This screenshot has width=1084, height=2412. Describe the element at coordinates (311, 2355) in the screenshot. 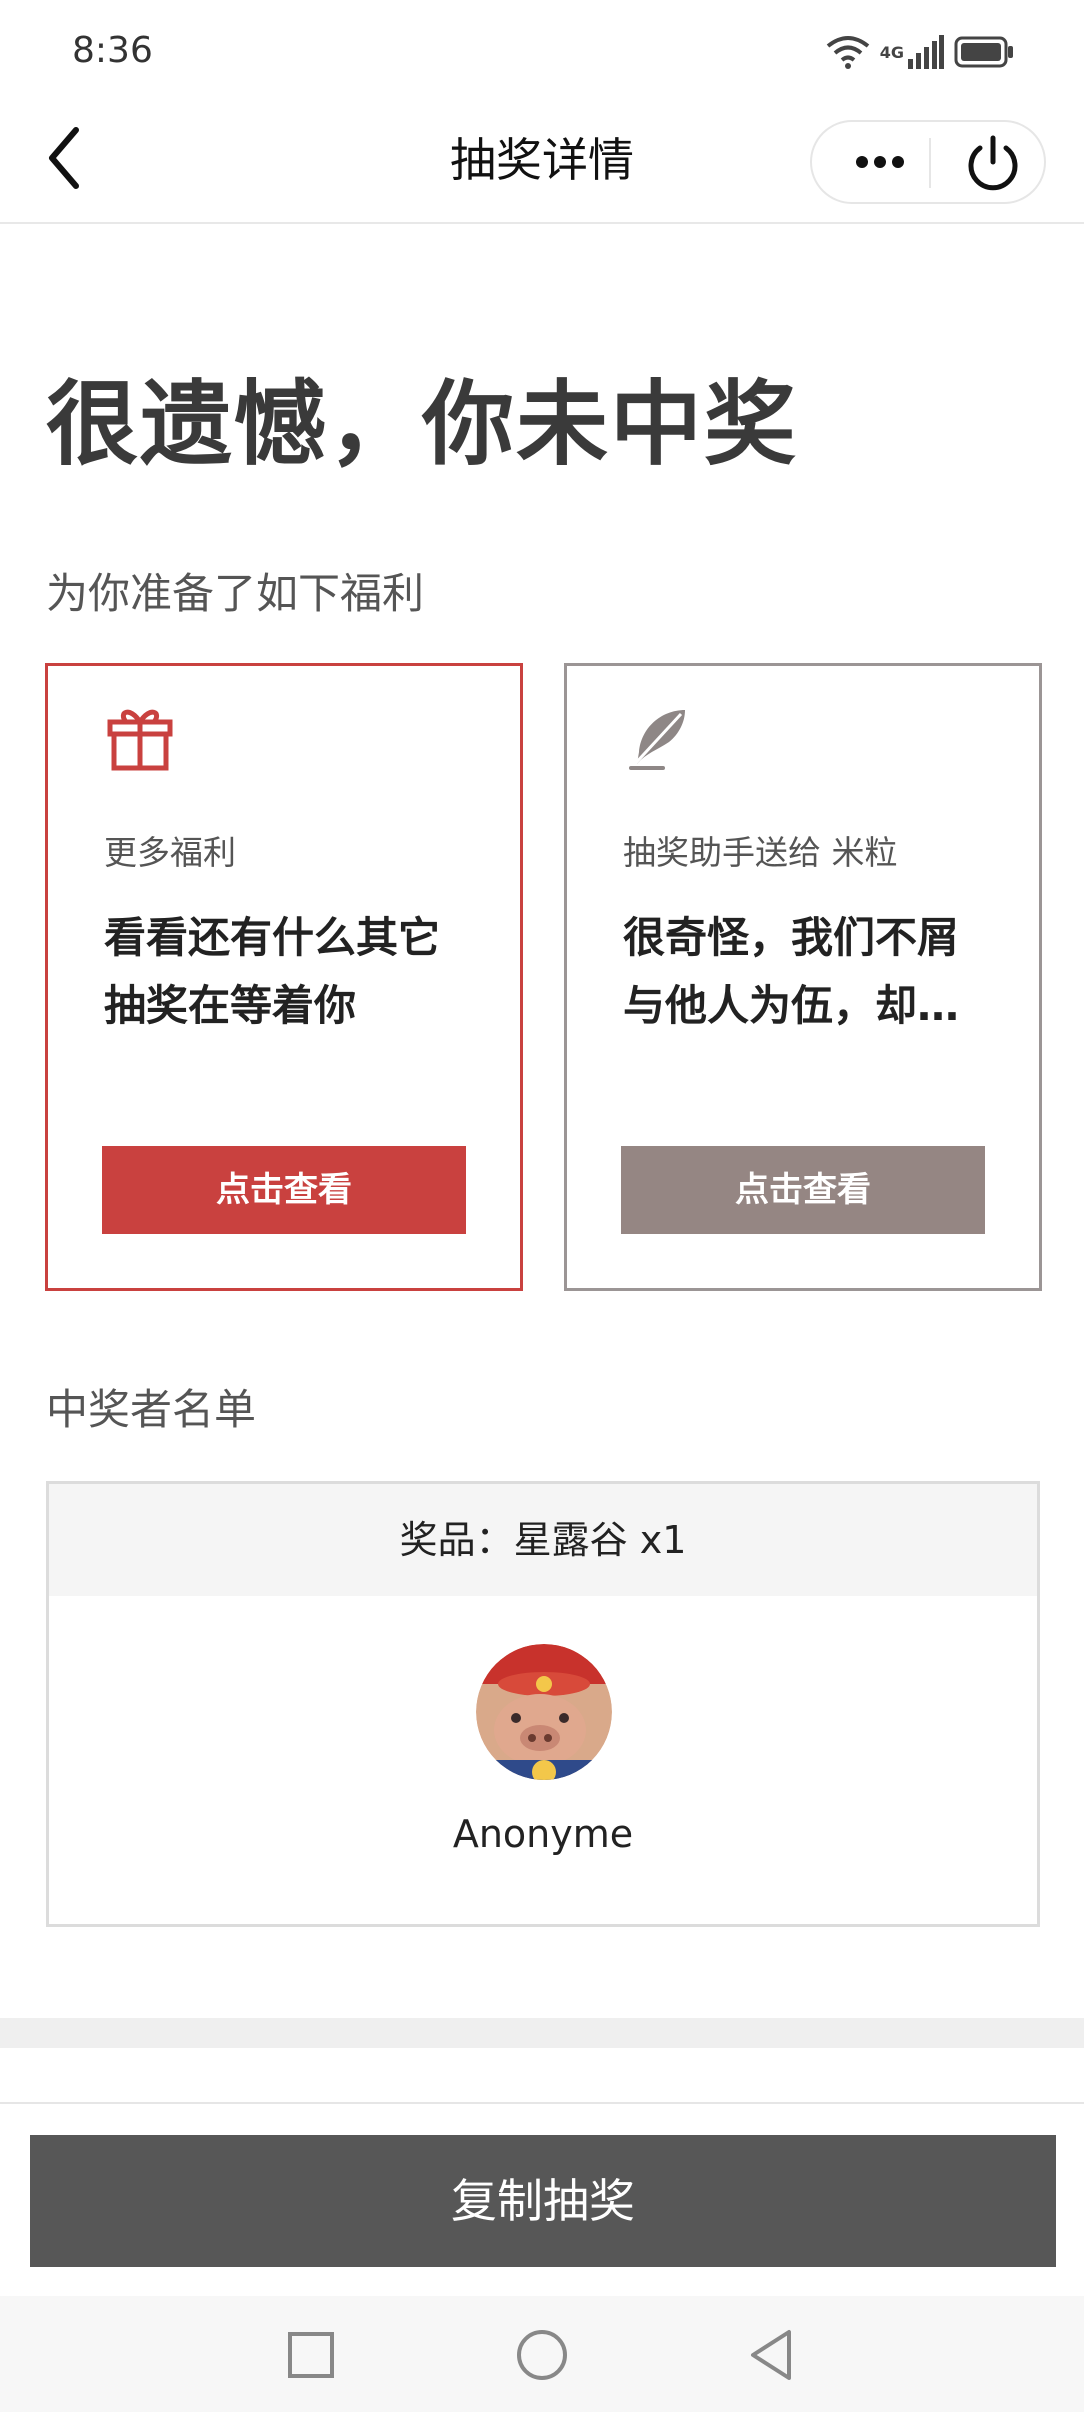

I see `recent-apps-icon` at that location.